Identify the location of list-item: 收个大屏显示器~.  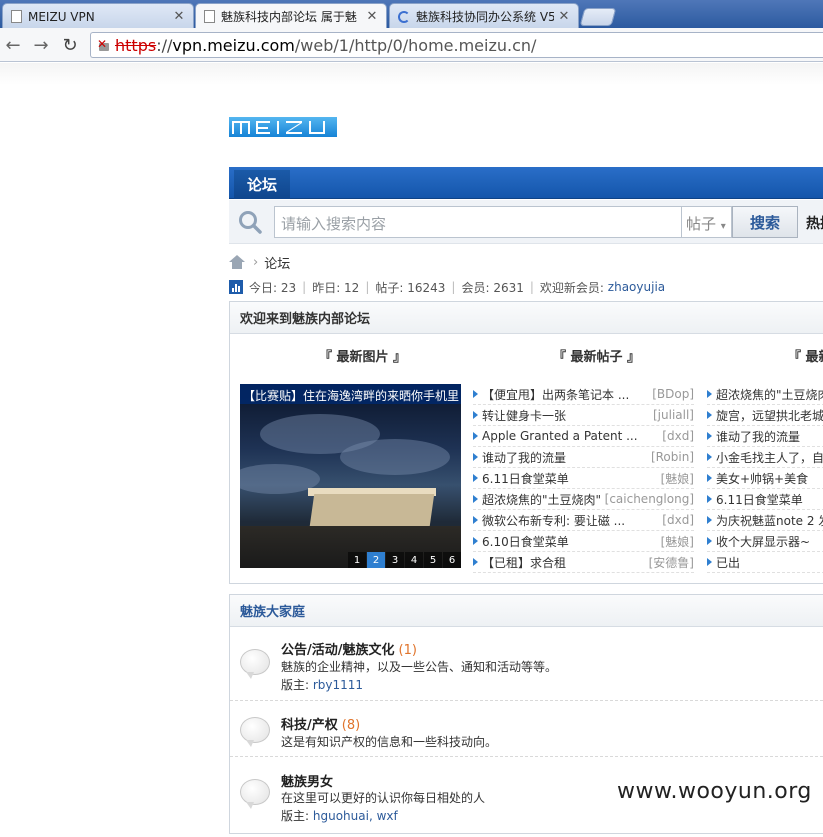
(765, 541).